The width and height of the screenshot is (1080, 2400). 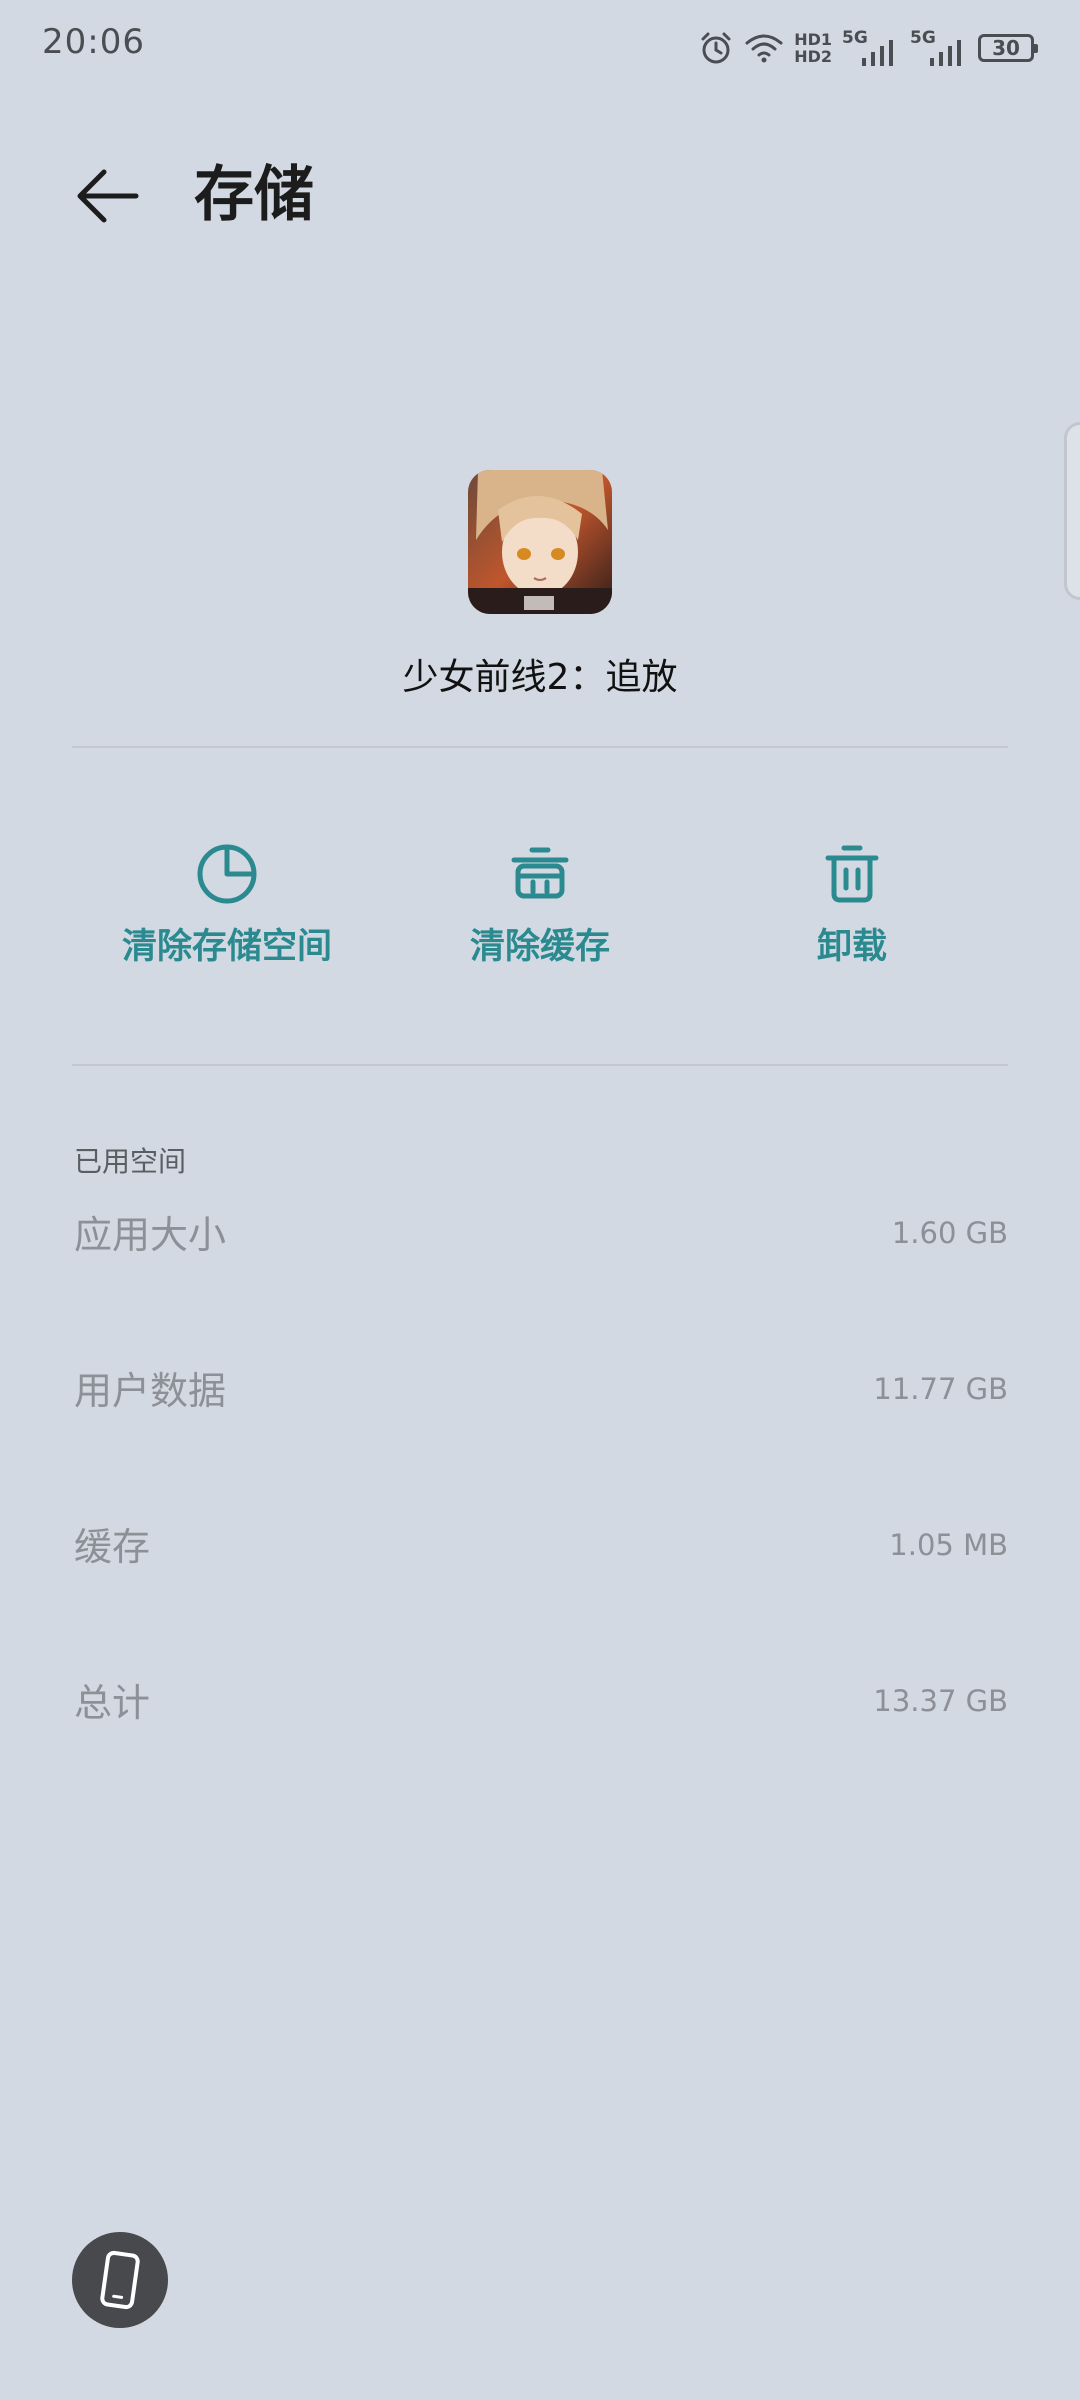 What do you see at coordinates (1072, 511) in the screenshot?
I see `side-panel-handle` at bounding box center [1072, 511].